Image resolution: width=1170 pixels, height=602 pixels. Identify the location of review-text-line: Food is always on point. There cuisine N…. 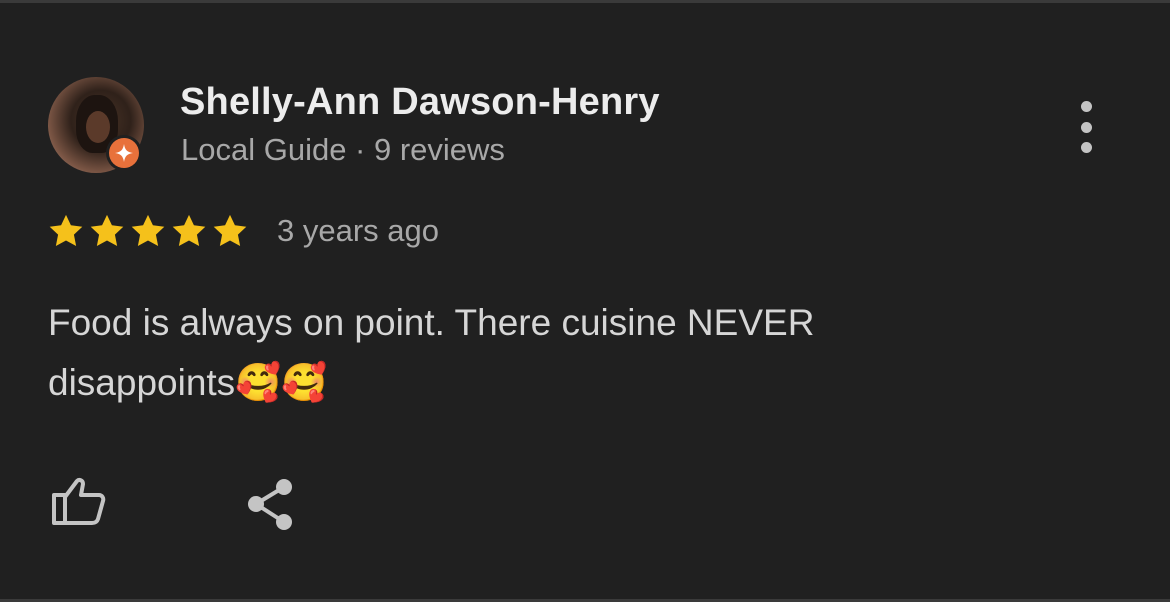
(431, 322).